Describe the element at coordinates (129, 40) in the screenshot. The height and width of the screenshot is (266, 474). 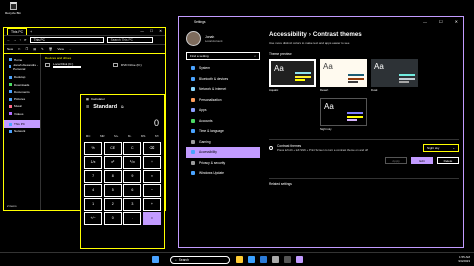
I see `explorer-search-input: Search This PC` at that location.